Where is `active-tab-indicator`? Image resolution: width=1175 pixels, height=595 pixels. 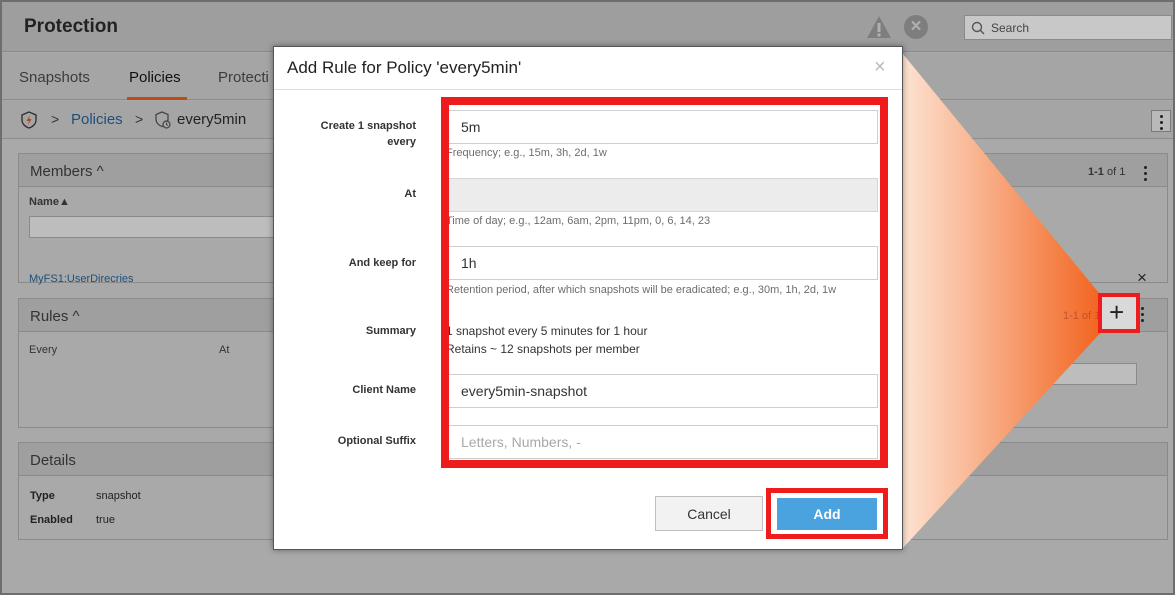 active-tab-indicator is located at coordinates (157, 98).